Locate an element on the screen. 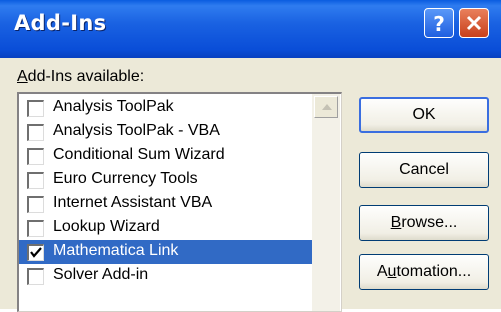 The width and height of the screenshot is (501, 312). list-item-label: Solver Add-in is located at coordinates (101, 274).